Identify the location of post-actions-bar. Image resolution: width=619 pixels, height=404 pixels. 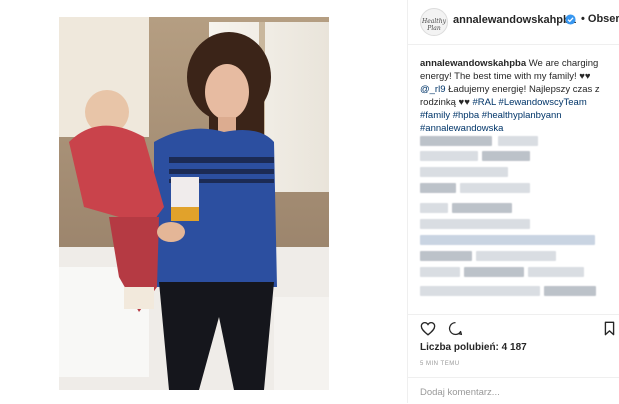
(513, 326).